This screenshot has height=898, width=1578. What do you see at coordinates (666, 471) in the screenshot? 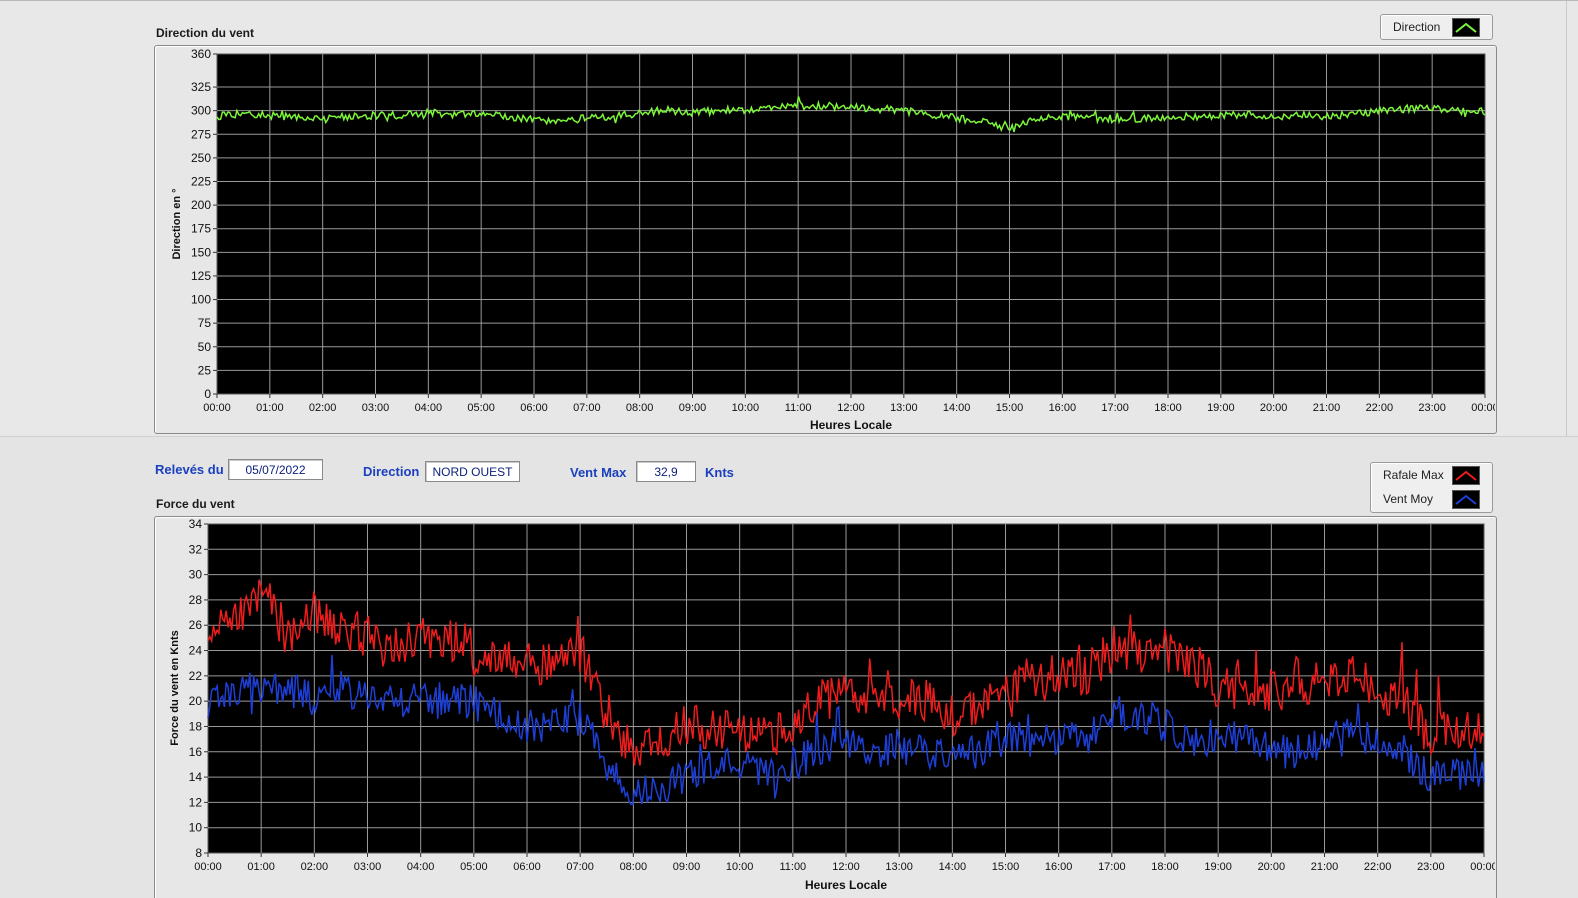
I see `vent-max-value-field: 32,9` at bounding box center [666, 471].